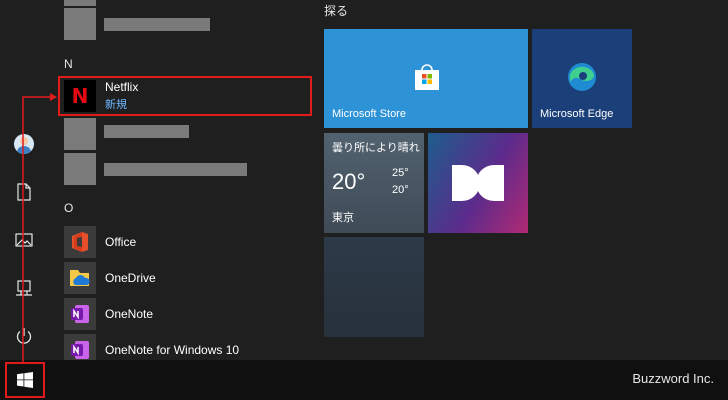 This screenshot has width=728, height=400. I want to click on picture-icon, so click(24, 240).